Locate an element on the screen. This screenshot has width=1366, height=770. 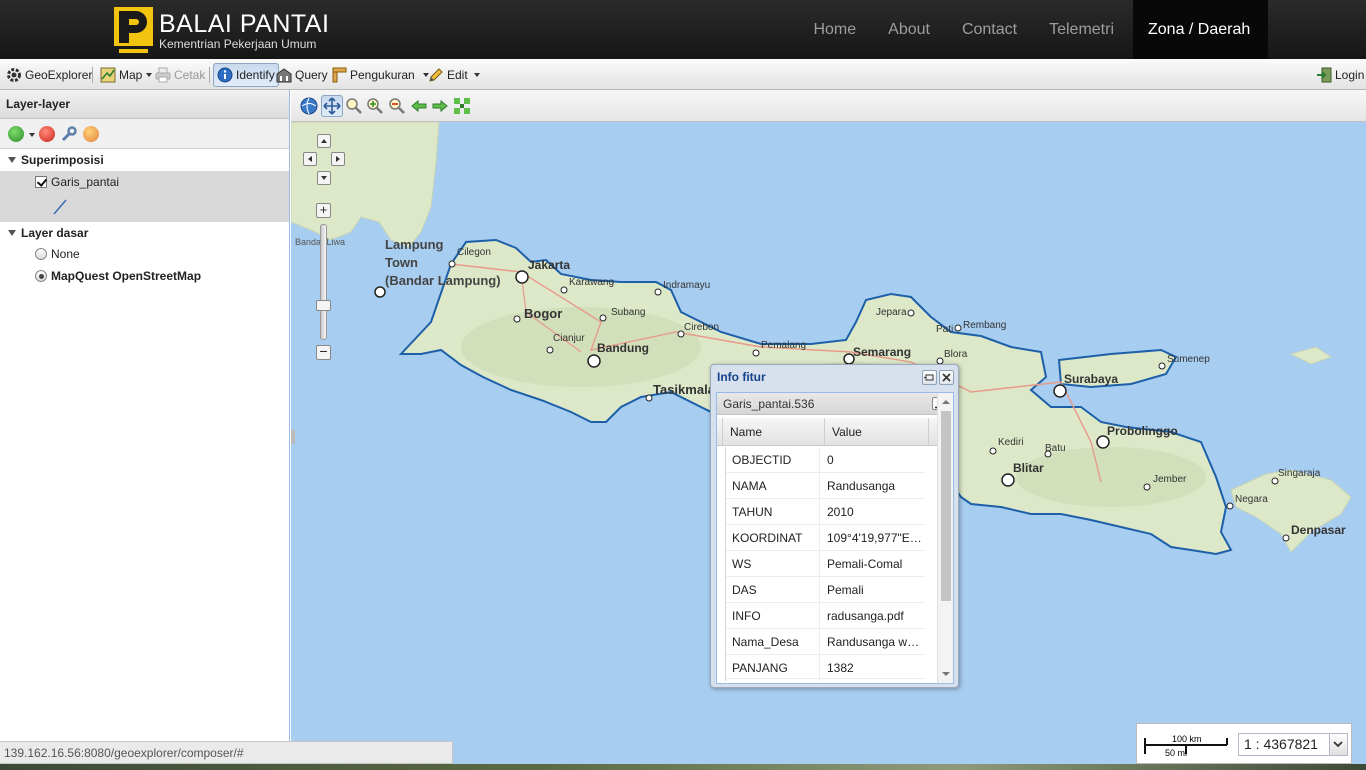
city-marker-indramayu is located at coordinates (658, 292).